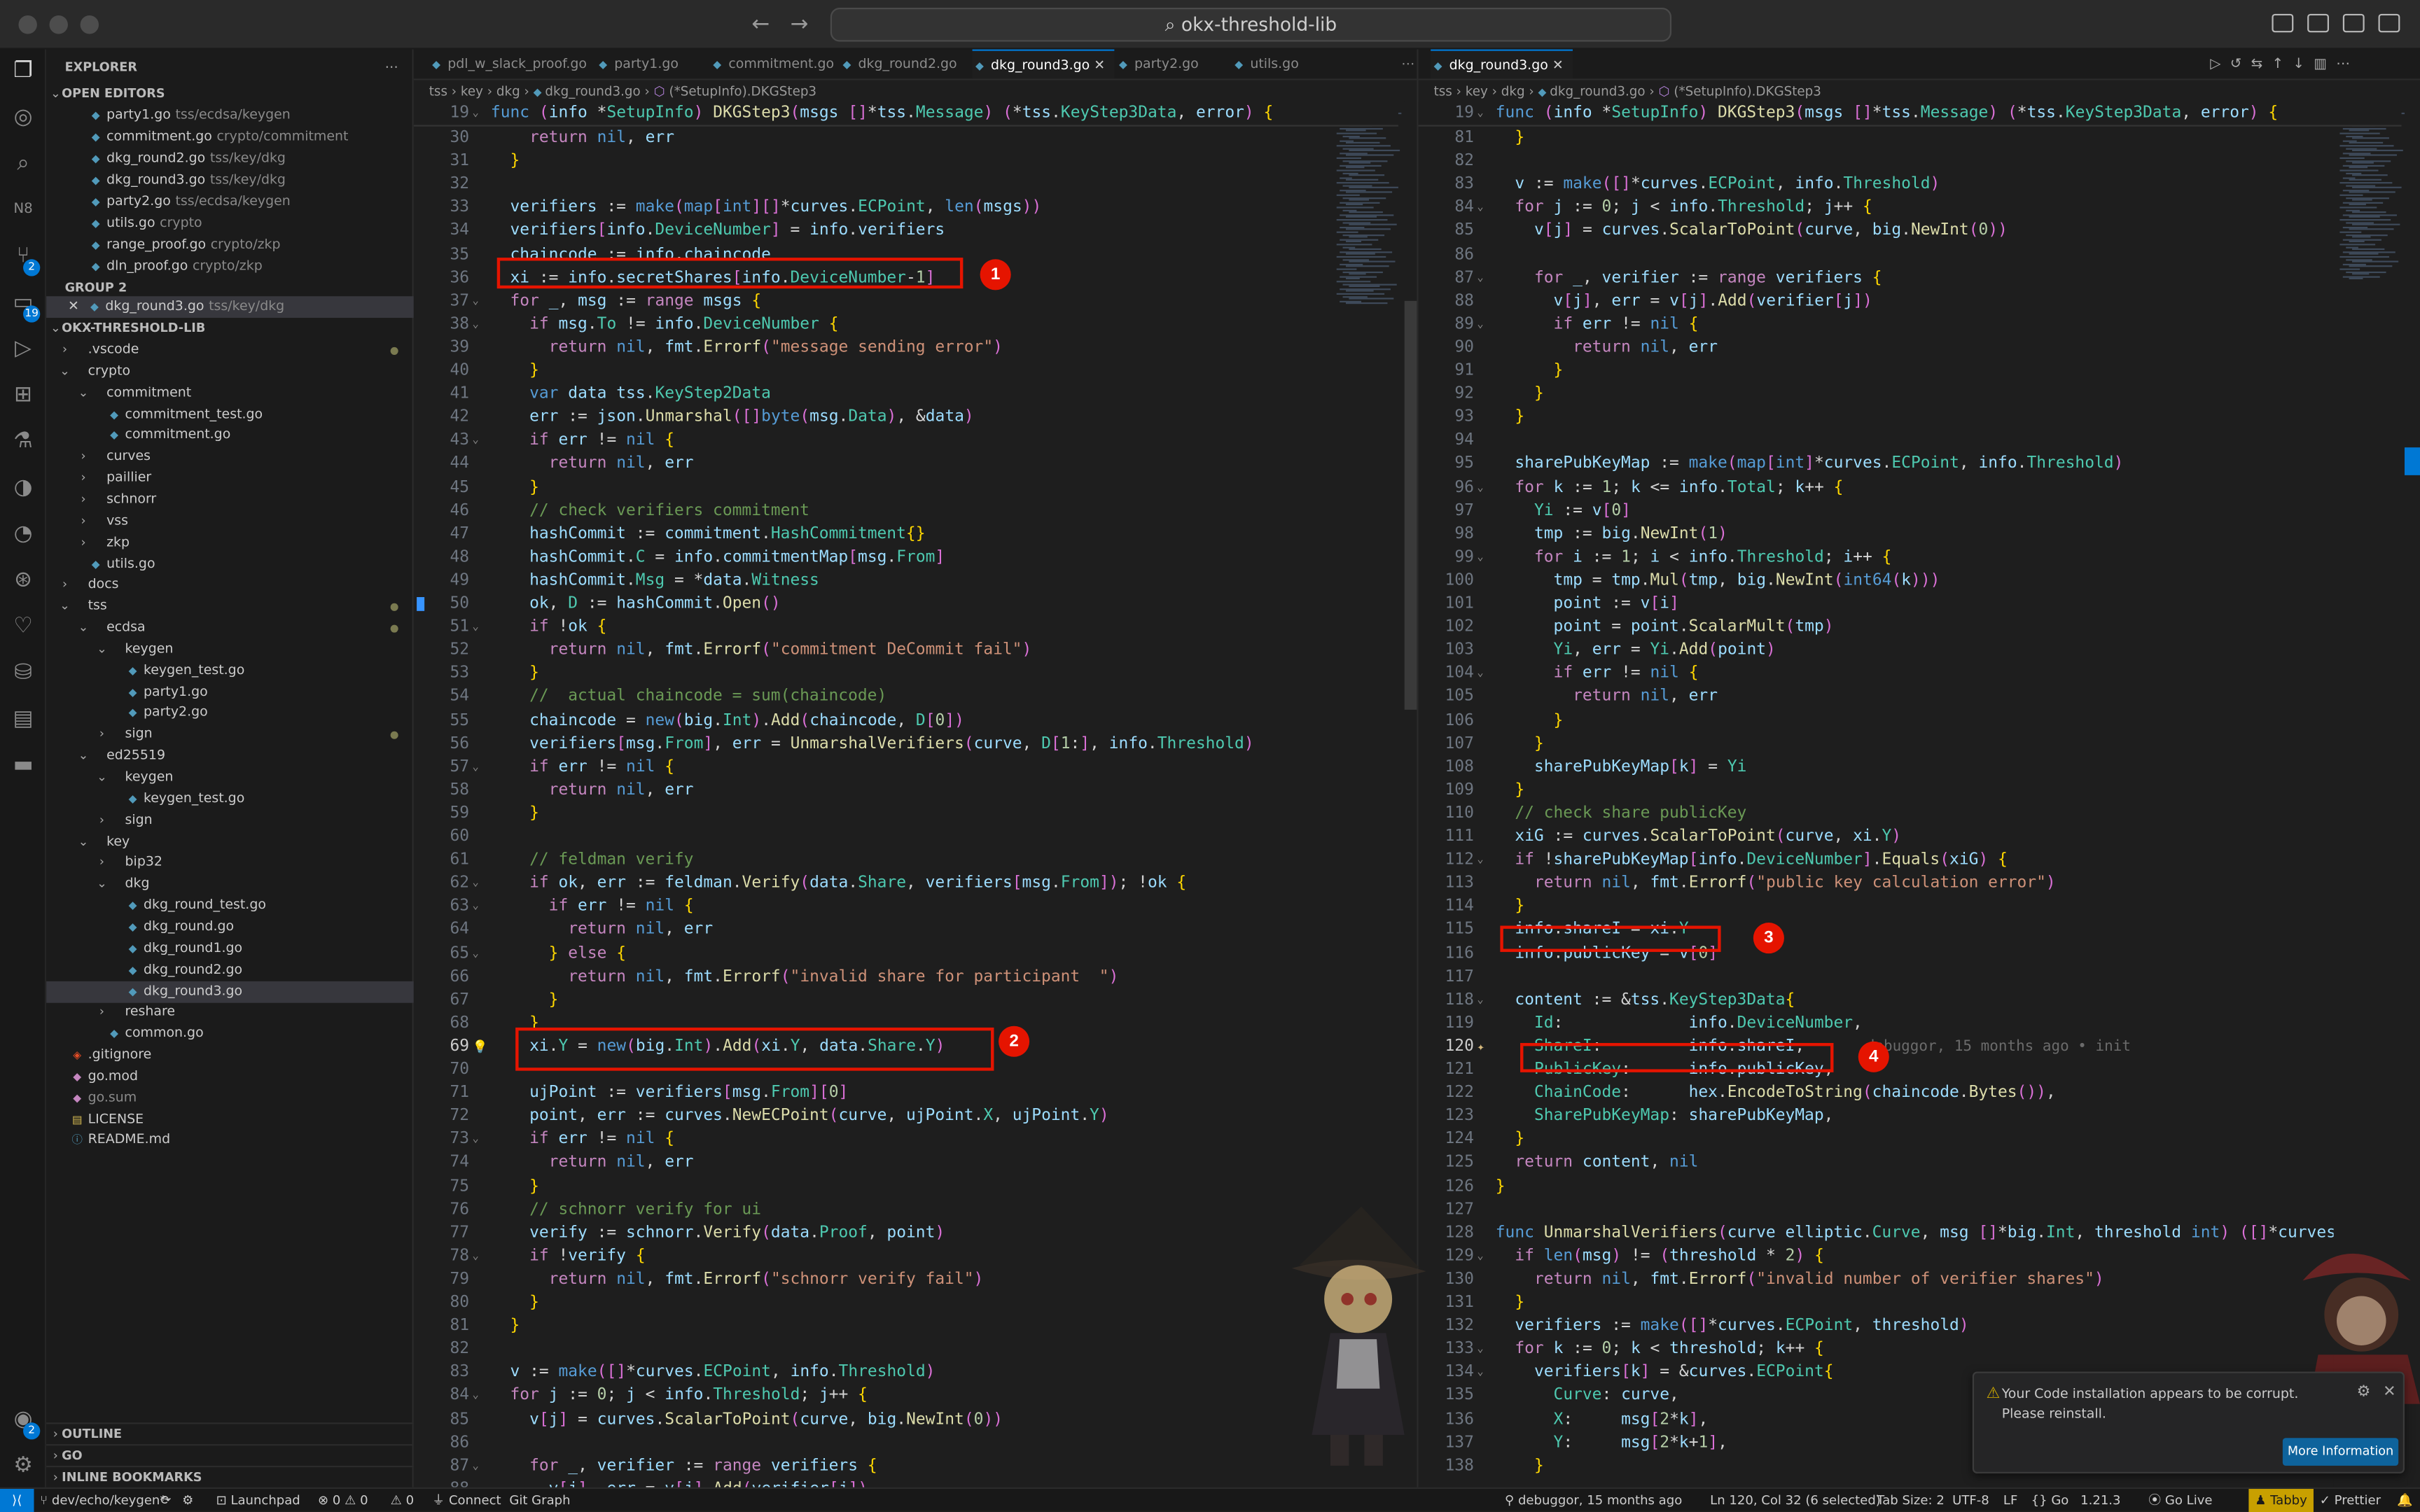 The height and width of the screenshot is (1512, 2420). I want to click on sparkle-icon: ✦, so click(1480, 1046).